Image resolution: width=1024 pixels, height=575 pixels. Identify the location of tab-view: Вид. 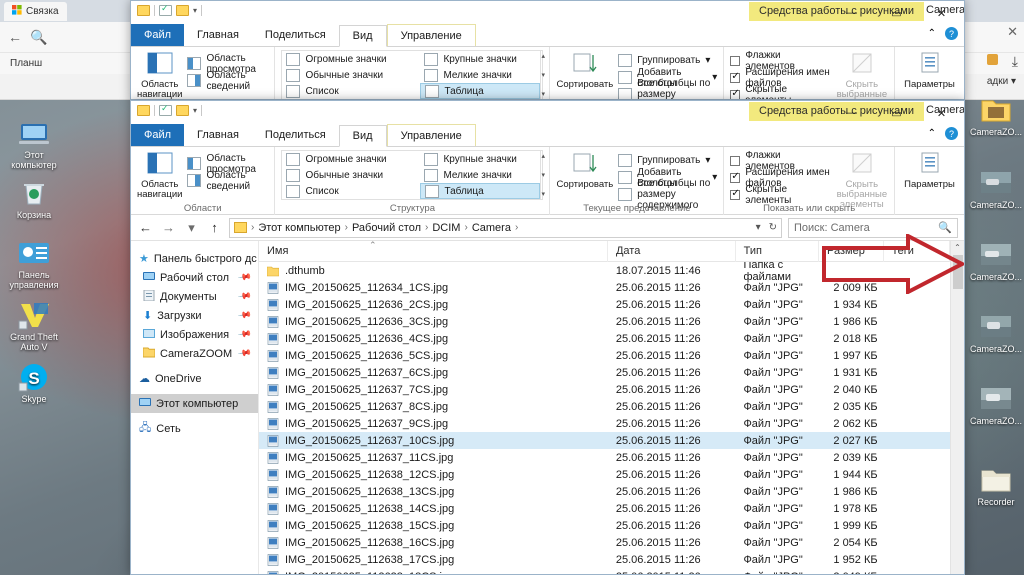
(362, 136).